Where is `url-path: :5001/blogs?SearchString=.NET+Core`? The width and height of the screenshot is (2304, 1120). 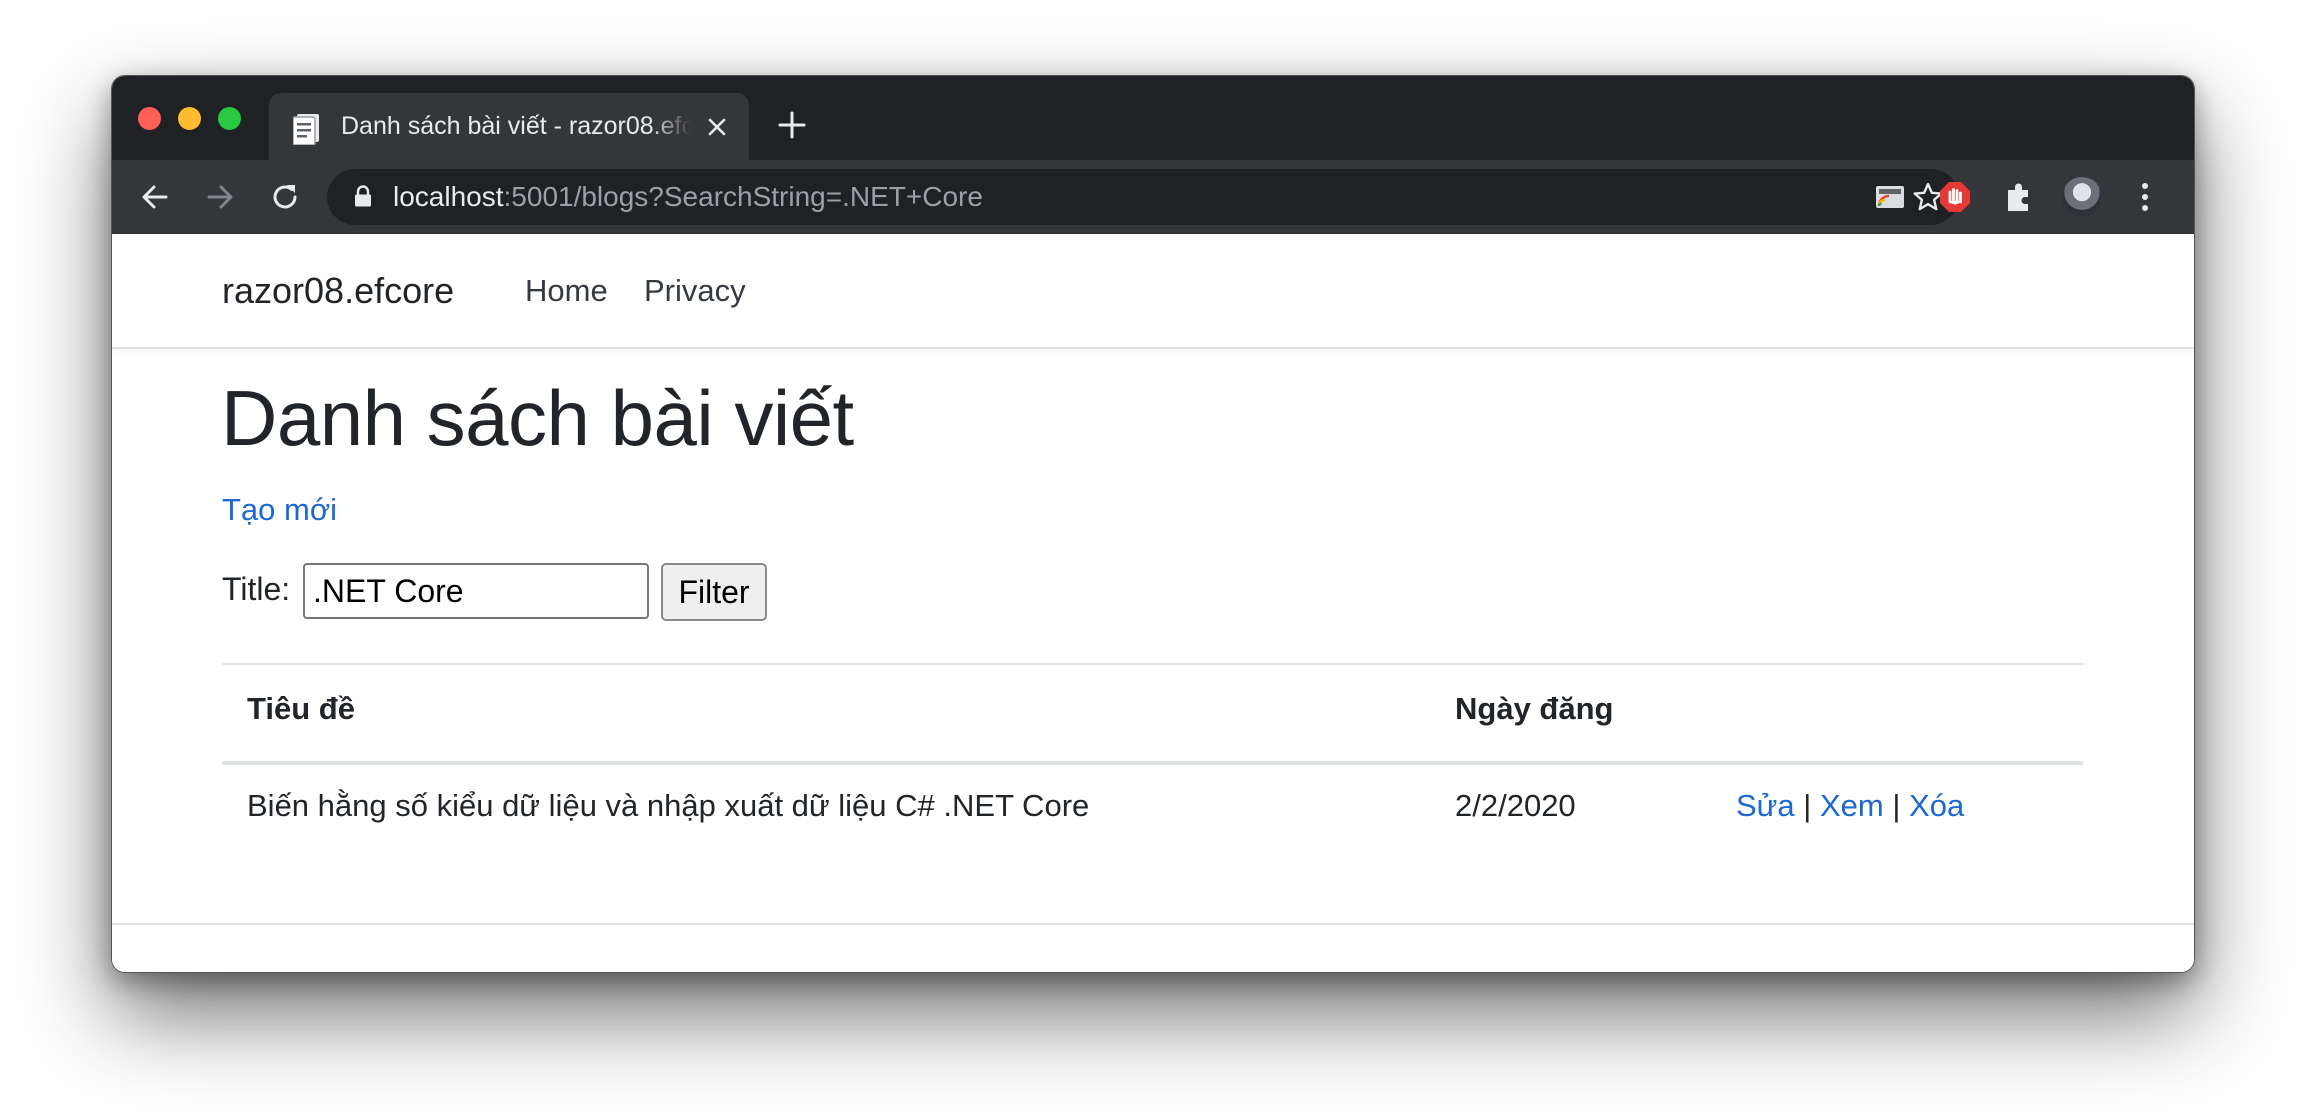
url-path: :5001/blogs?SearchString=.NET+Core is located at coordinates (743, 196).